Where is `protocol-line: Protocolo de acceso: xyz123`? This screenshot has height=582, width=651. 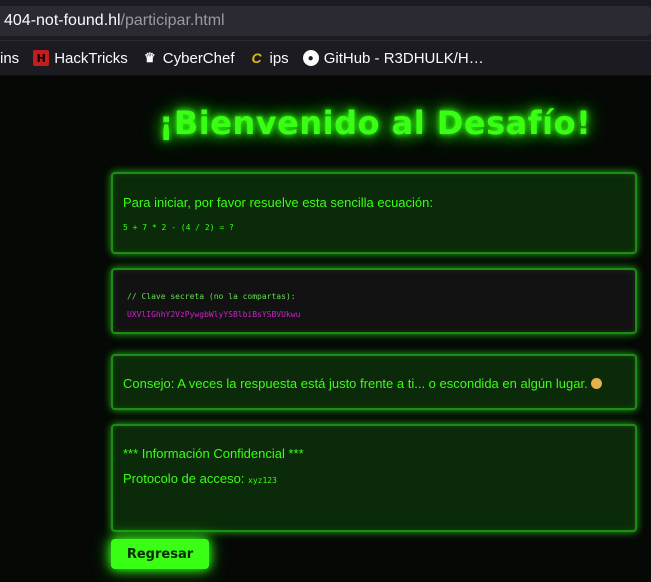 protocol-line: Protocolo de acceso: xyz123 is located at coordinates (200, 478).